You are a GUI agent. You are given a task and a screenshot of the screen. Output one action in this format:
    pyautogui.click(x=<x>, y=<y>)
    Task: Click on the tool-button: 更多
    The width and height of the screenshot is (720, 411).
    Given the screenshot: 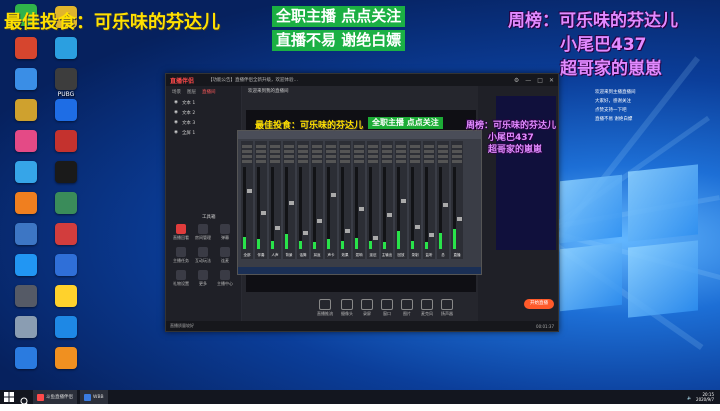 What is the action you would take?
    pyautogui.click(x=203, y=278)
    